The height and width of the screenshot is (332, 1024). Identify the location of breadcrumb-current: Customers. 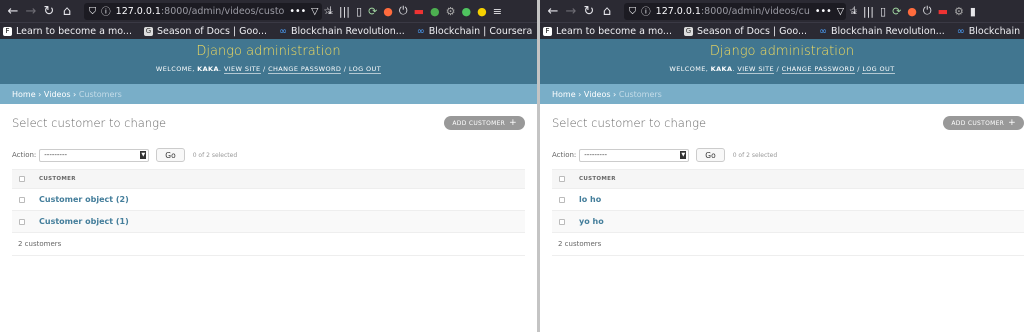
(100, 94).